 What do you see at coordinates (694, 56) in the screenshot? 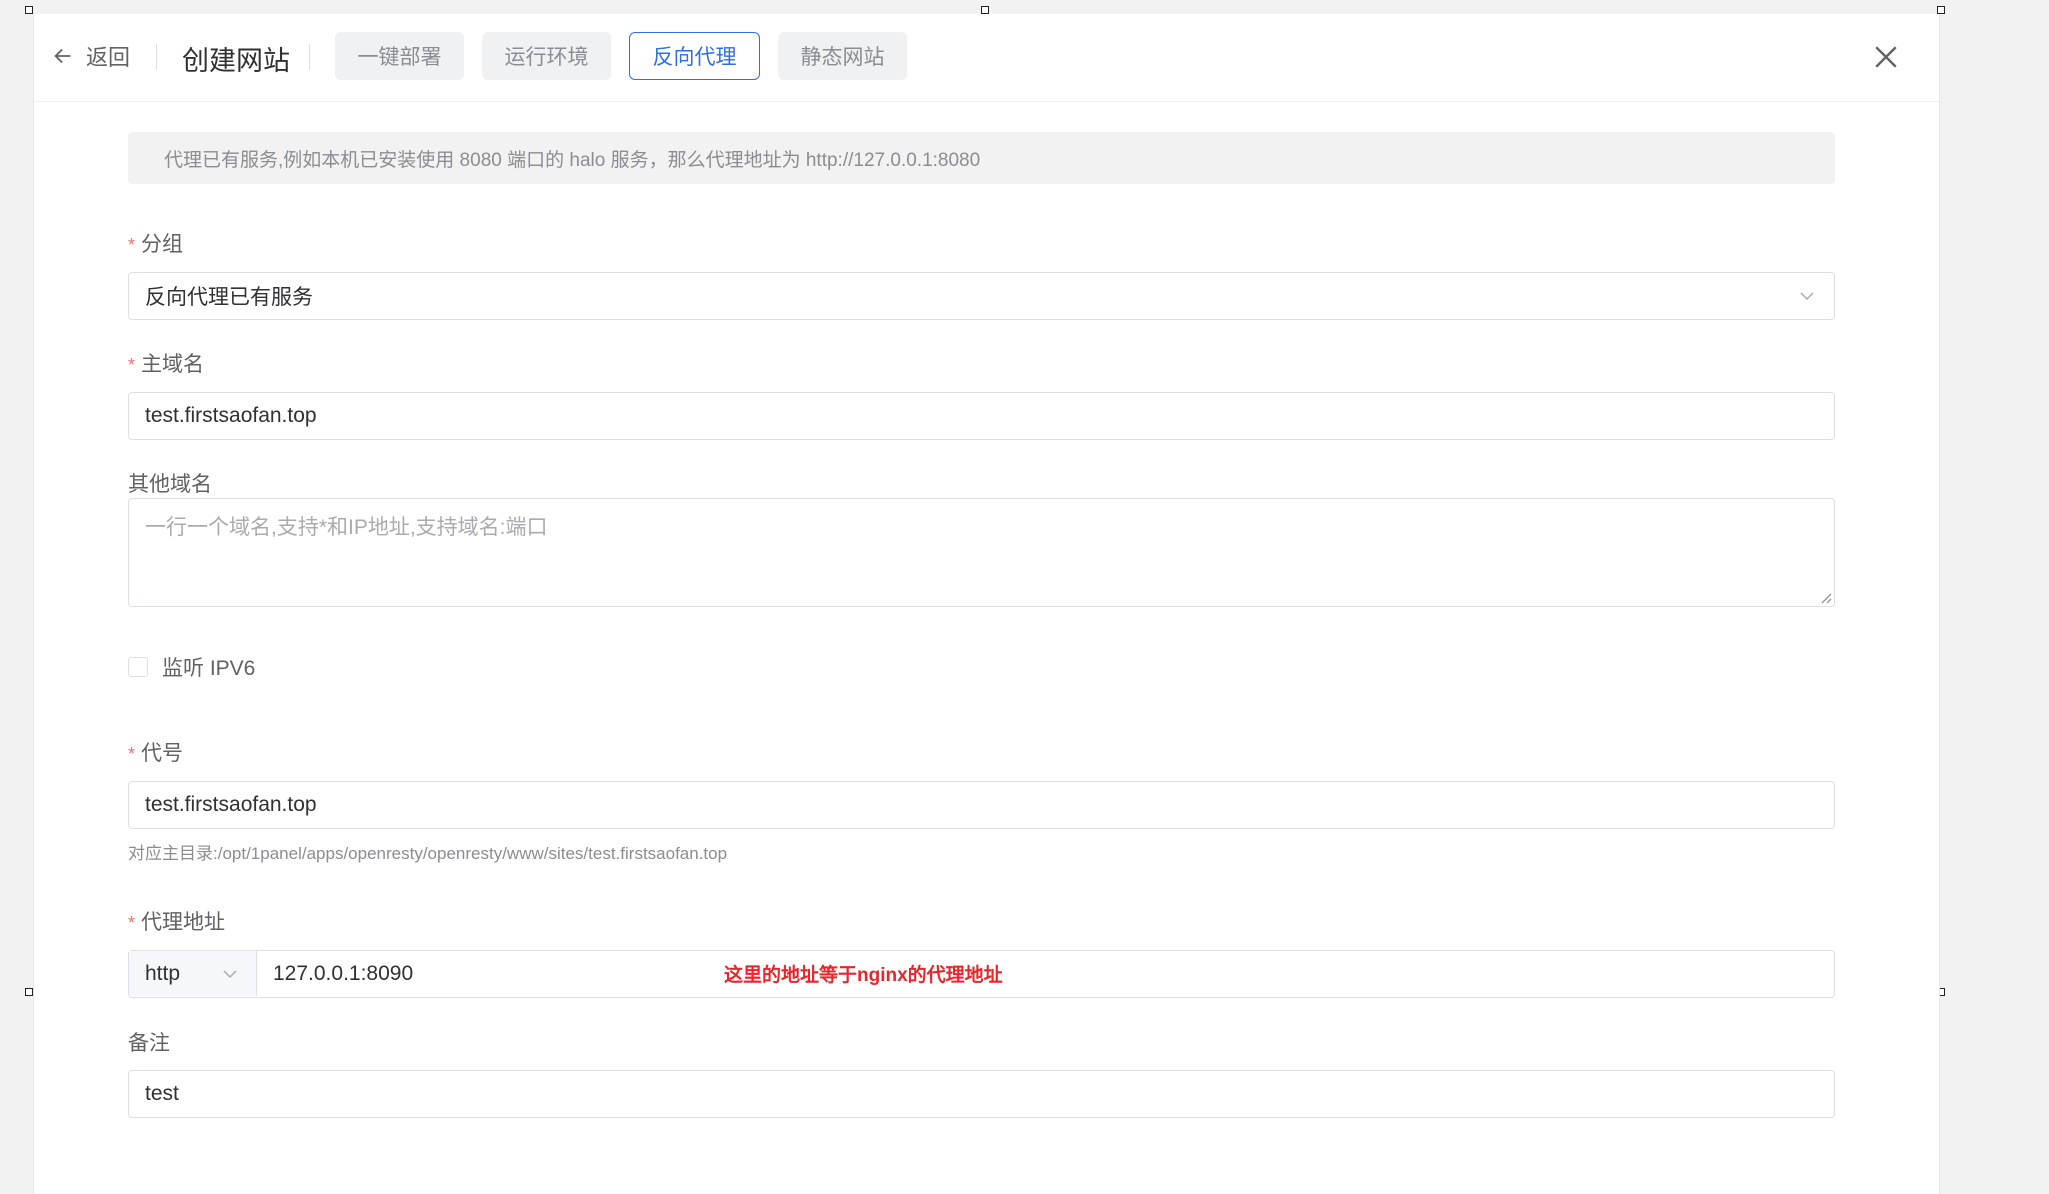
I see `tab-reverse-proxy: 反向代理` at bounding box center [694, 56].